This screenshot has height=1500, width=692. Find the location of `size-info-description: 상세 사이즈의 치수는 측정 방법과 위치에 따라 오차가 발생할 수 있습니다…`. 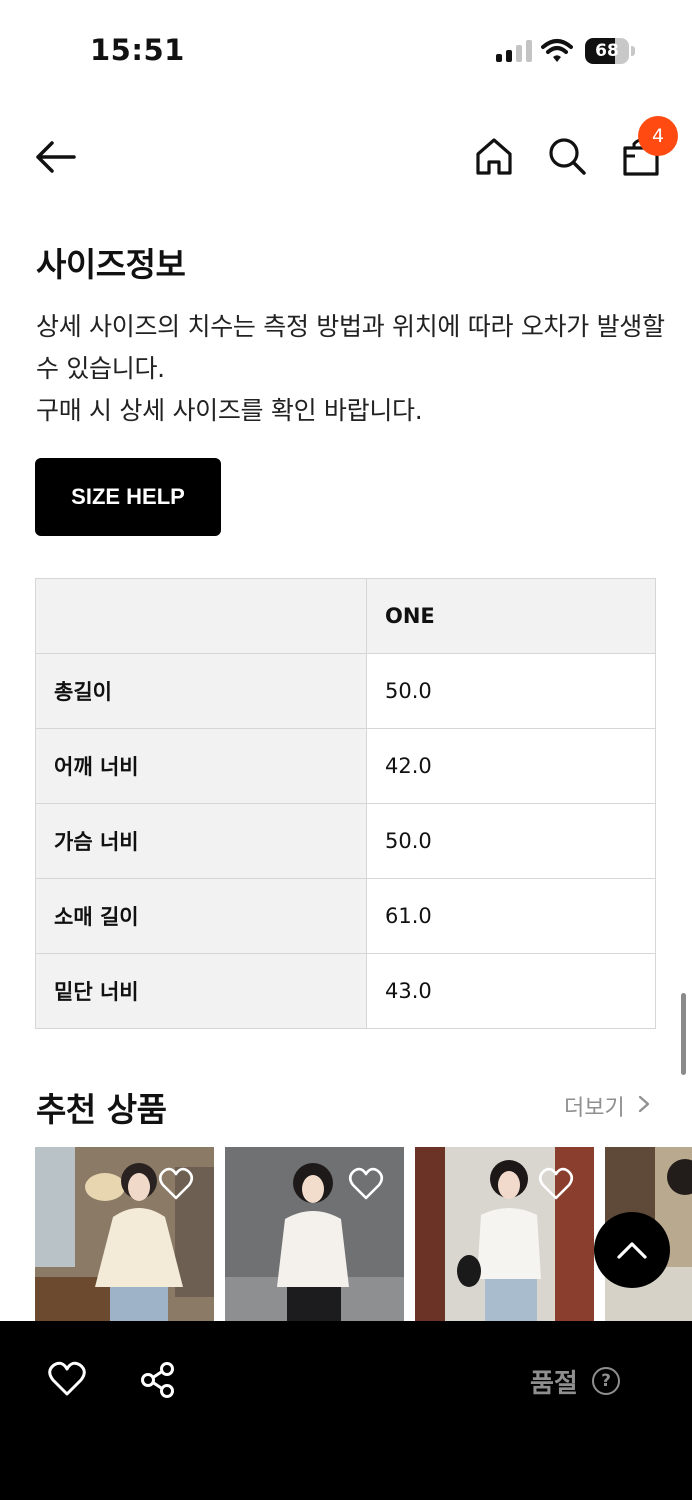

size-info-description: 상세 사이즈의 치수는 측정 방법과 위치에 따라 오차가 발생할 수 있습니다… is located at coordinates (351, 369).